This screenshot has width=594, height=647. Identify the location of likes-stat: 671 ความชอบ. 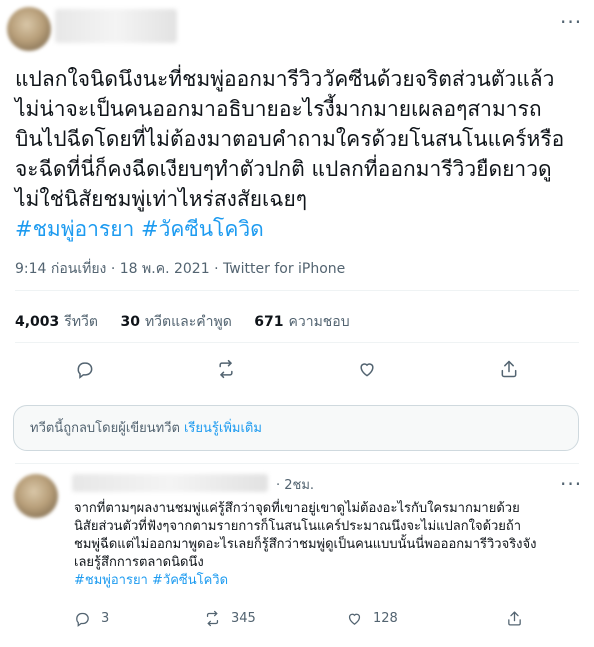
(301, 322).